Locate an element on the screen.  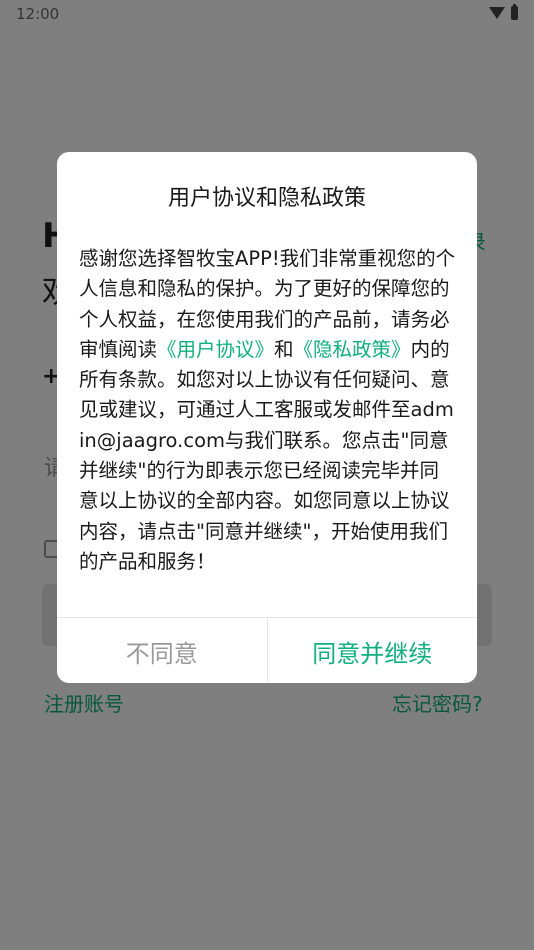
and-text: 和 is located at coordinates (284, 349).